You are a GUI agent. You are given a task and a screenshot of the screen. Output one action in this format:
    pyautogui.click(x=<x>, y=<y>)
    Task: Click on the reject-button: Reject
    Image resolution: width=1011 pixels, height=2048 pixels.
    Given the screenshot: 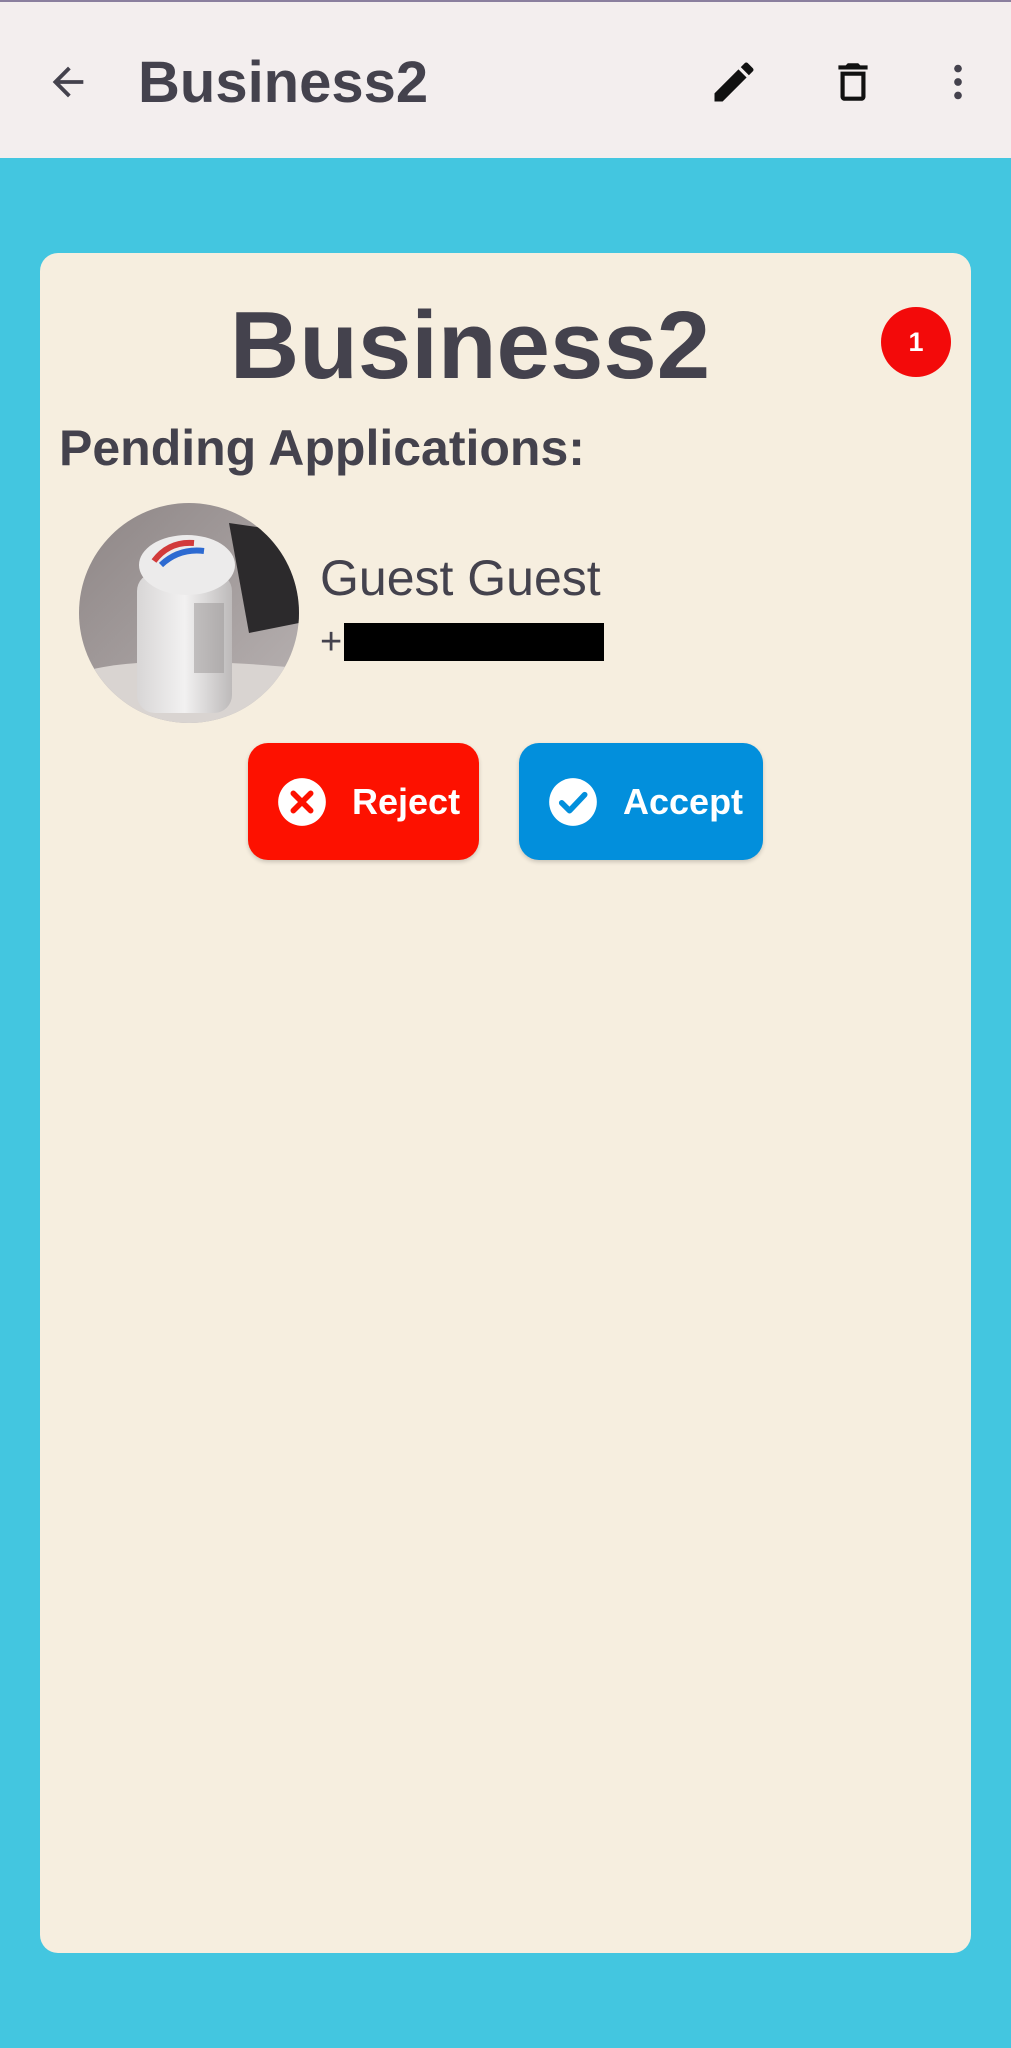 What is the action you would take?
    pyautogui.click(x=363, y=801)
    